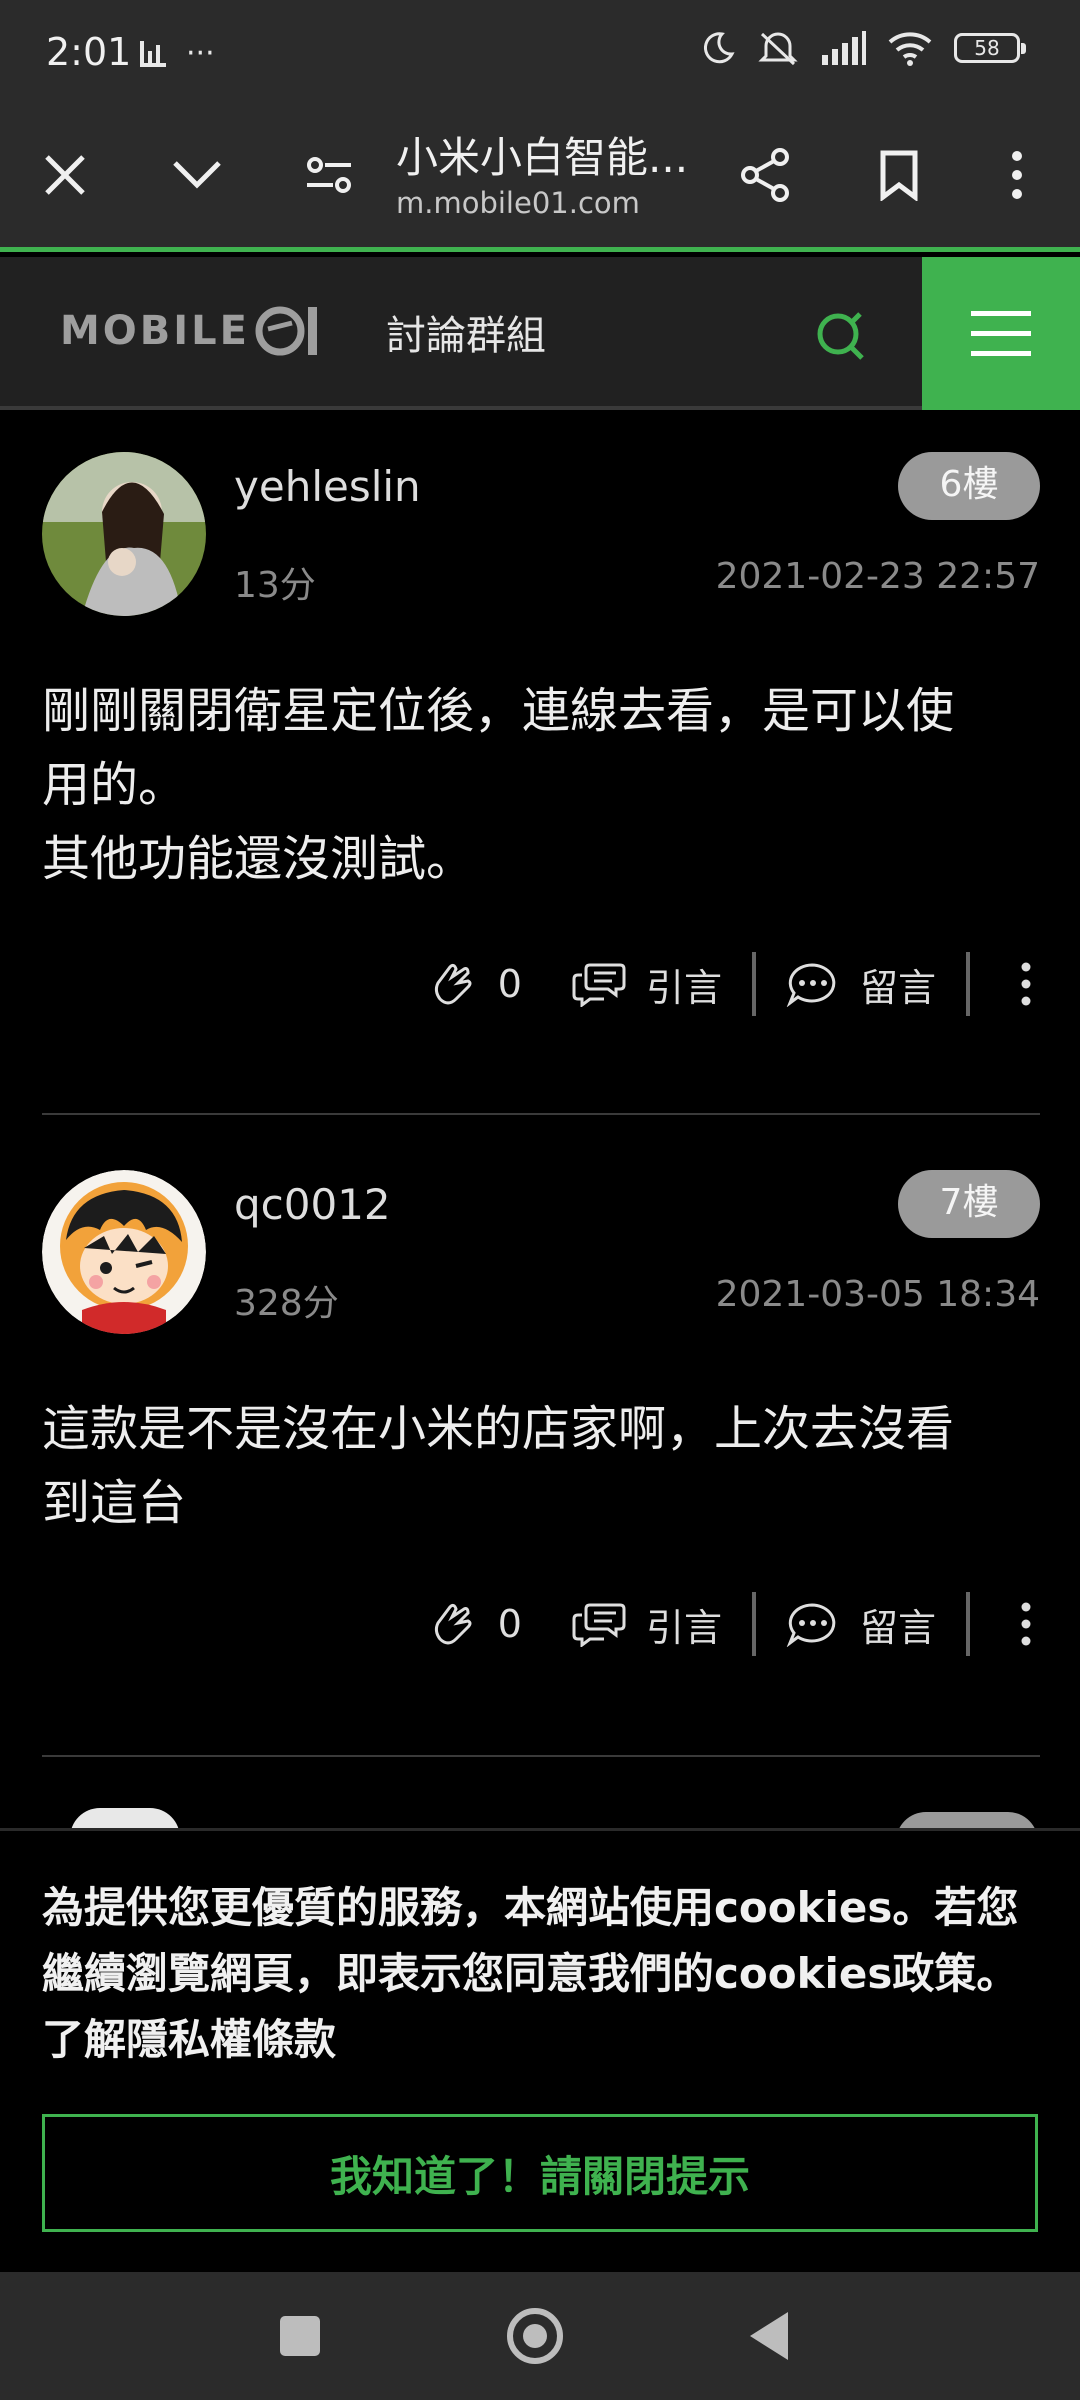 This screenshot has width=1080, height=2400. What do you see at coordinates (155, 331) in the screenshot?
I see `logo-text: MOBILE` at bounding box center [155, 331].